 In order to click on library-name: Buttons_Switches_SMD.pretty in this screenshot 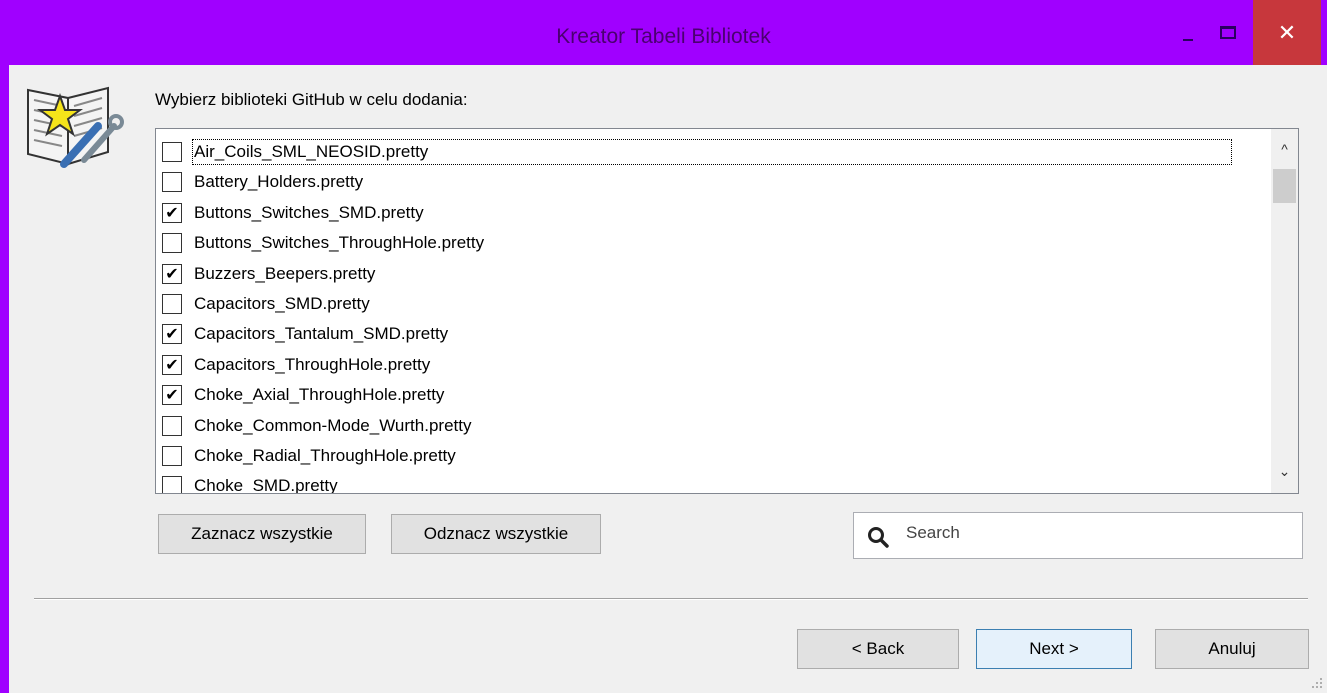, I will do `click(309, 212)`.